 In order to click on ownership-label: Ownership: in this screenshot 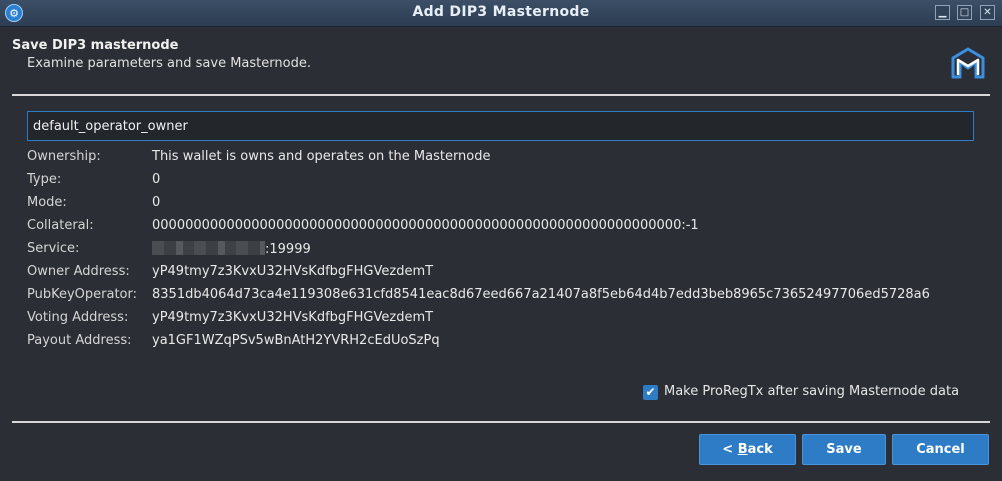, I will do `click(64, 156)`.